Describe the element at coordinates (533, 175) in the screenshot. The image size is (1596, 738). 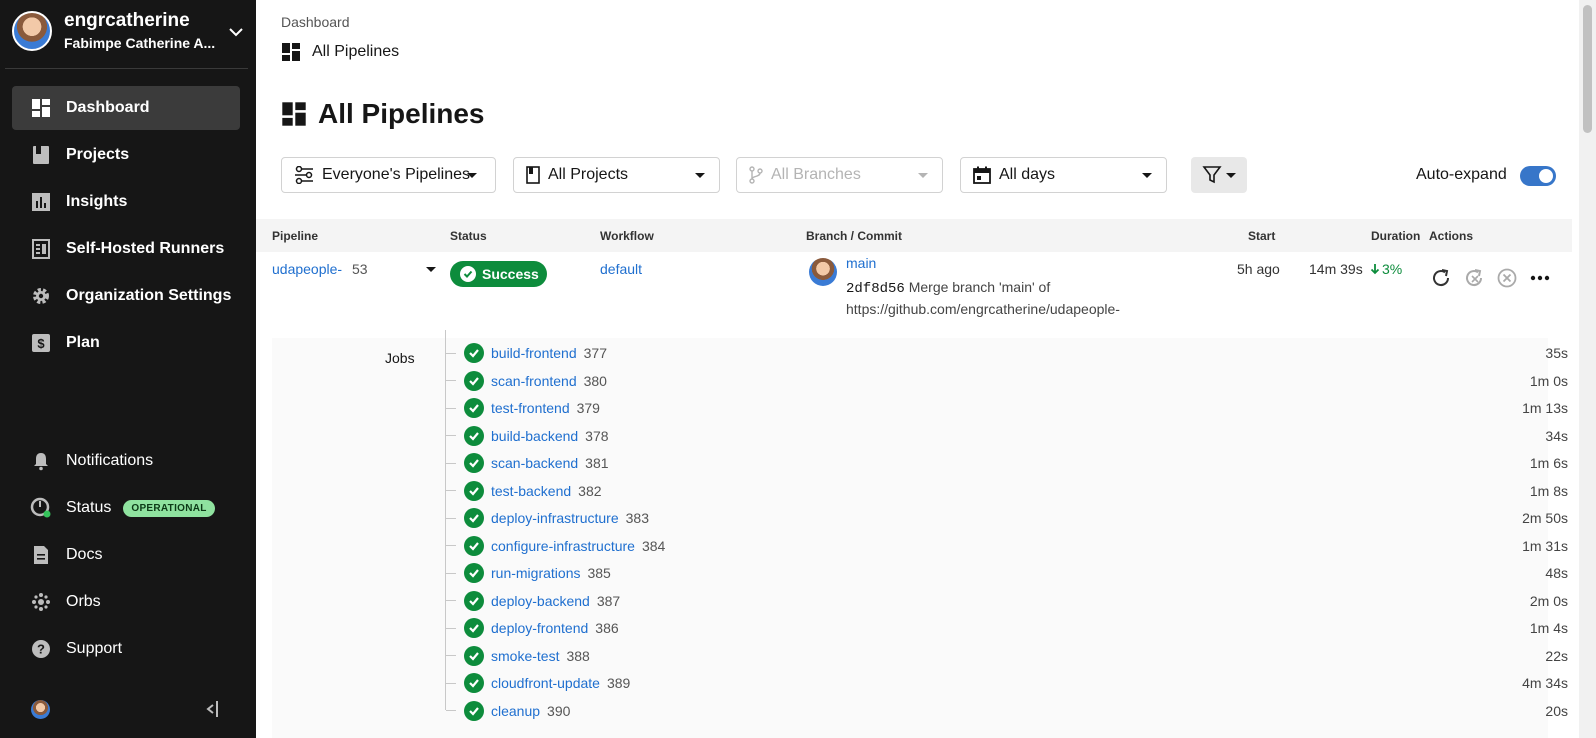
I see `project-icon` at that location.